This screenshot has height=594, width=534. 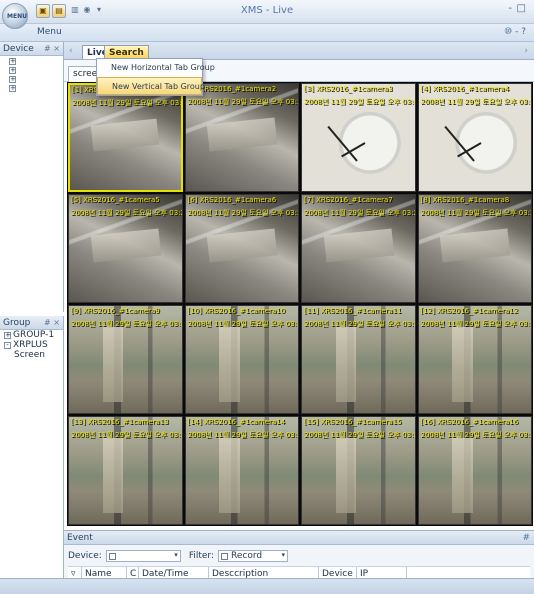 I want to click on record-filter-value: Record, so click(x=246, y=556).